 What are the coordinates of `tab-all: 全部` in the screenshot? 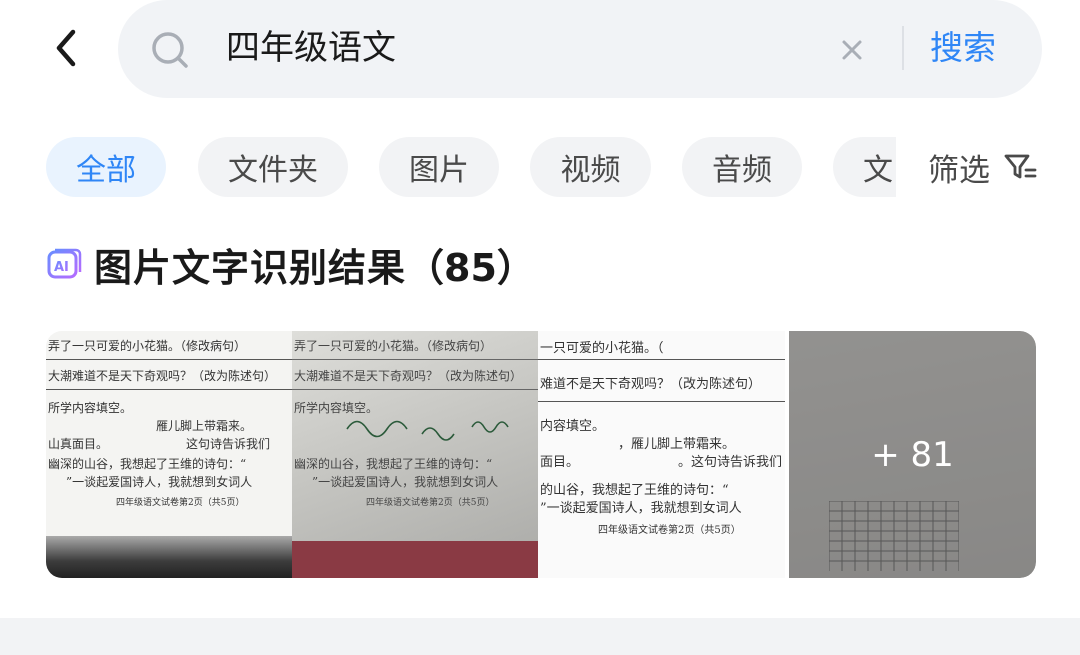 It's located at (106, 167).